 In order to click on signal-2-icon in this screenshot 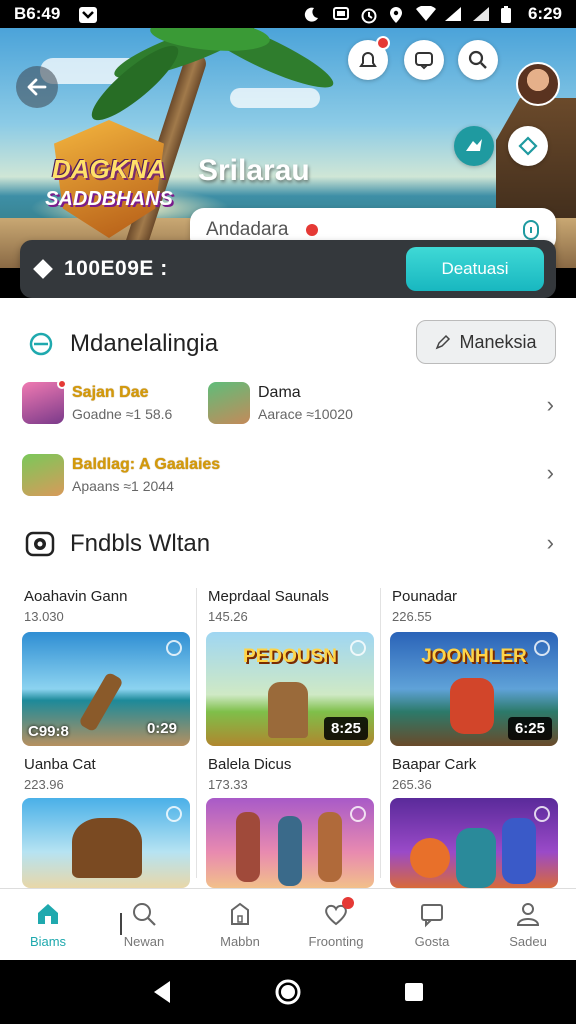, I will do `click(481, 14)`.